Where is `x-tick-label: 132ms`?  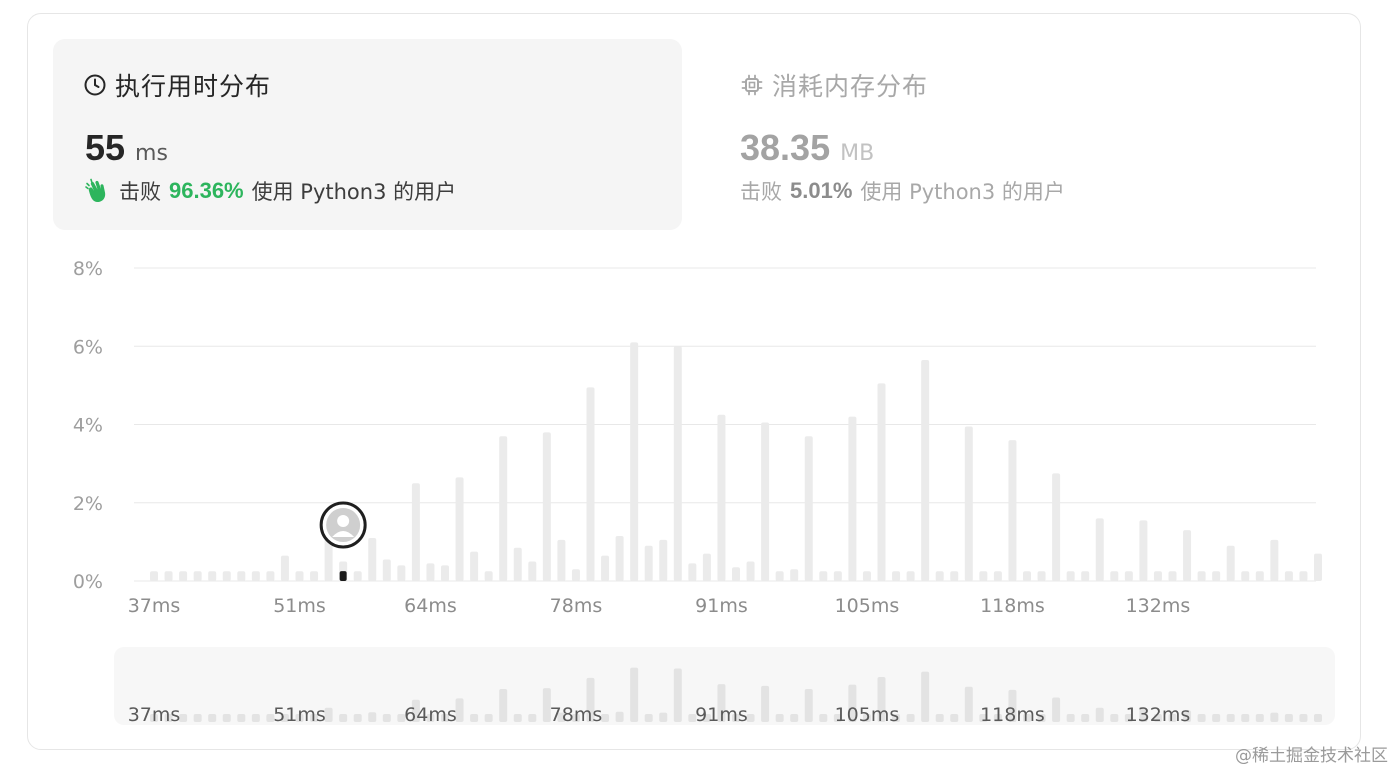
x-tick-label: 132ms is located at coordinates (1158, 606).